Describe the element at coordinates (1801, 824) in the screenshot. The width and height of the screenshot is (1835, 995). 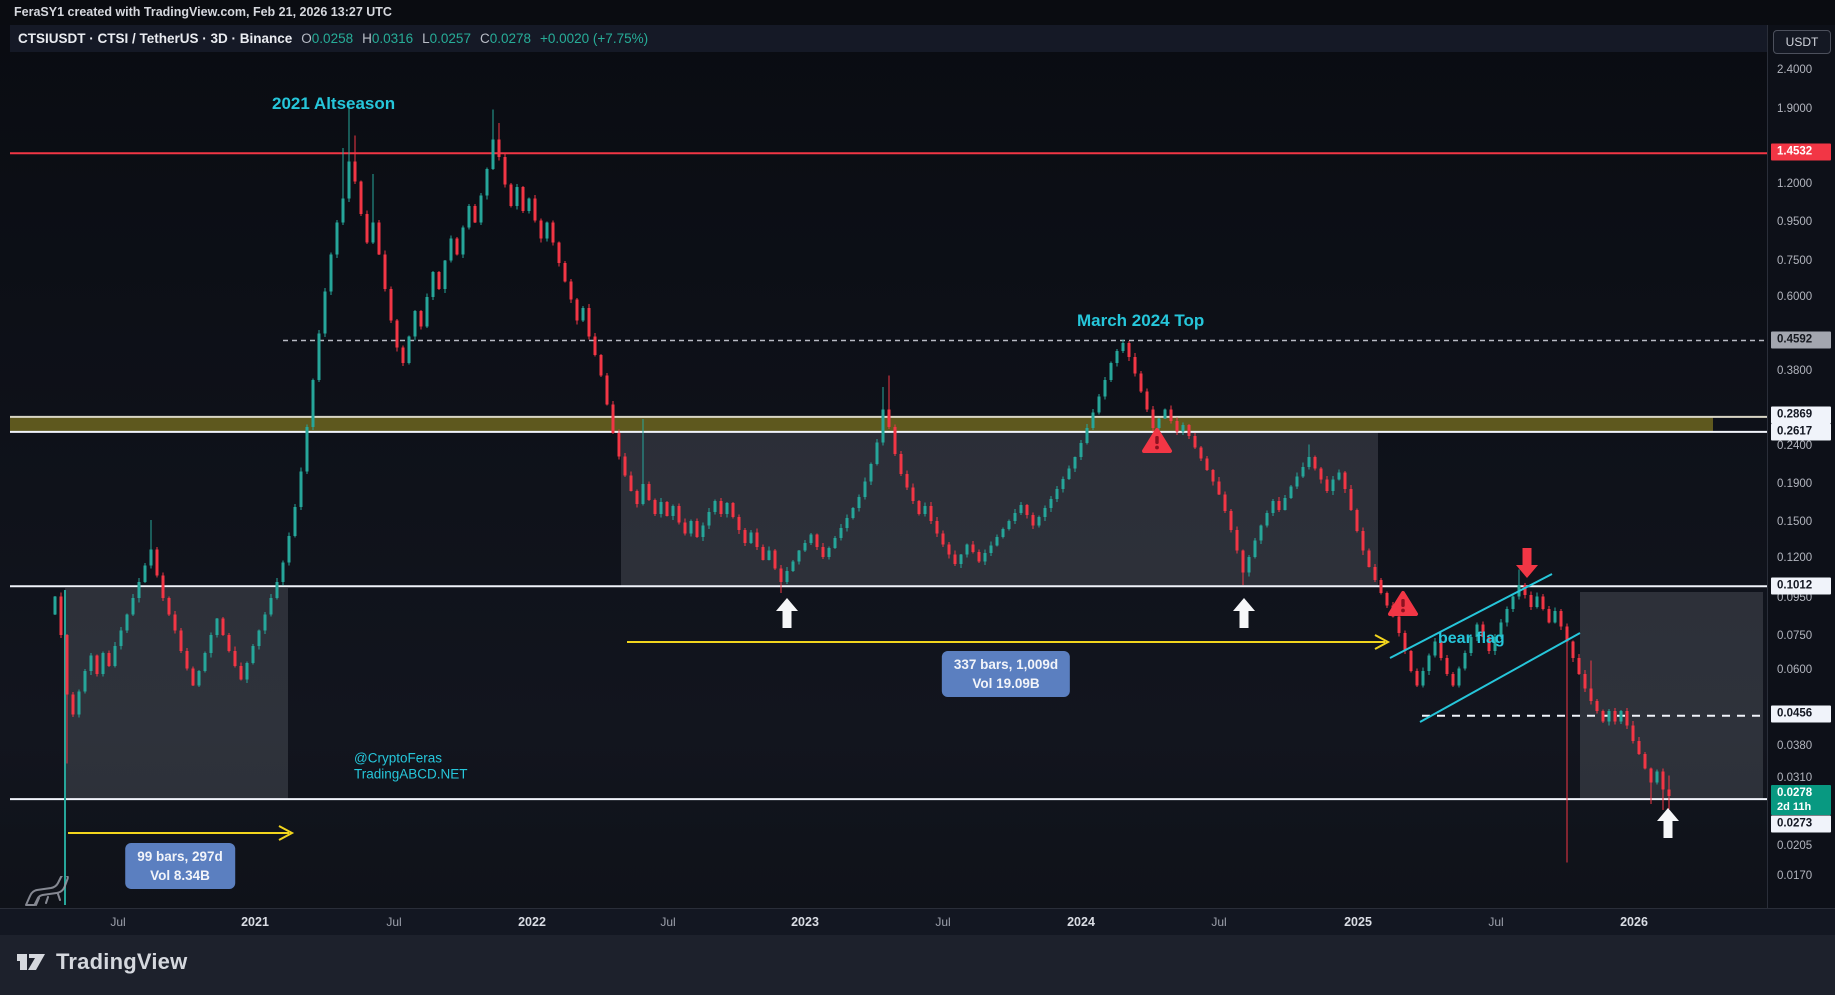
I see `price-level-label: 0.0273` at that location.